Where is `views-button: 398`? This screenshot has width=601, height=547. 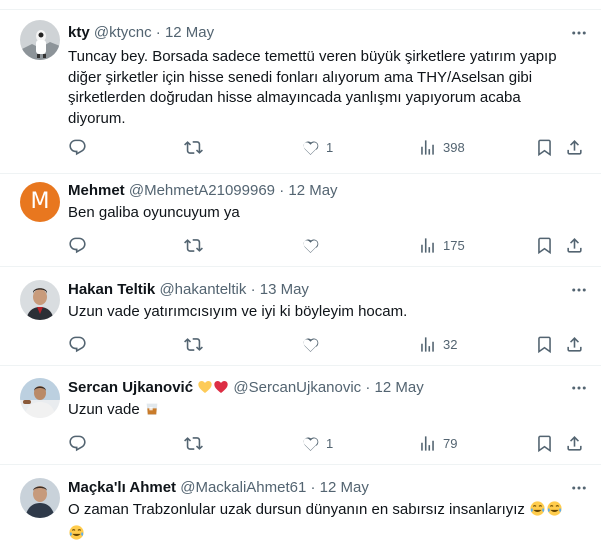
views-button: 398 is located at coordinates (441, 147).